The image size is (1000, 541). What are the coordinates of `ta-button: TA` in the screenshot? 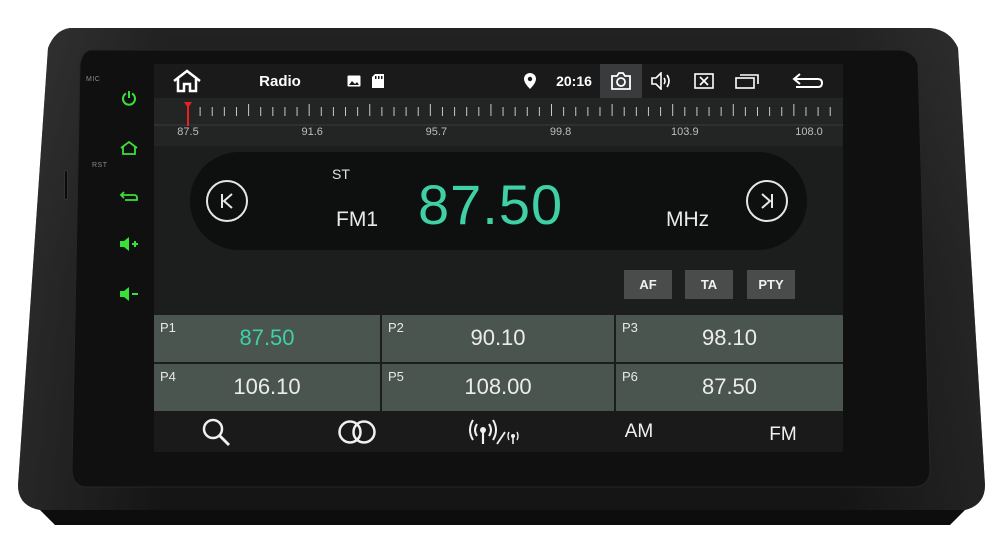 It's located at (709, 284).